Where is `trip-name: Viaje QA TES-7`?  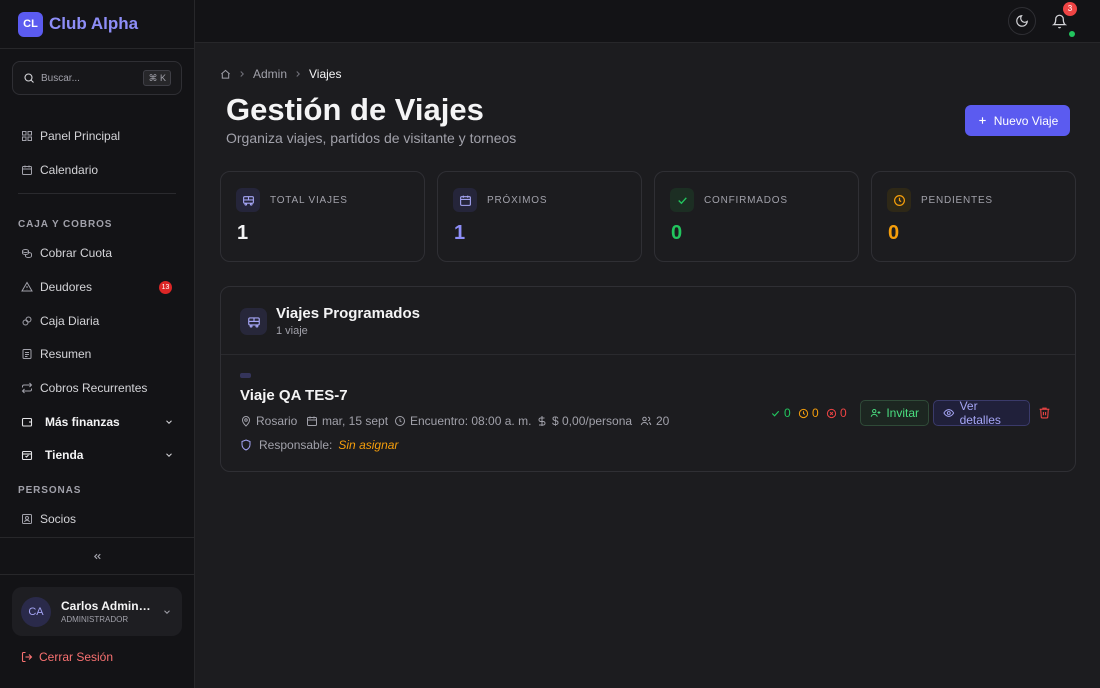 trip-name: Viaje QA TES-7 is located at coordinates (294, 395).